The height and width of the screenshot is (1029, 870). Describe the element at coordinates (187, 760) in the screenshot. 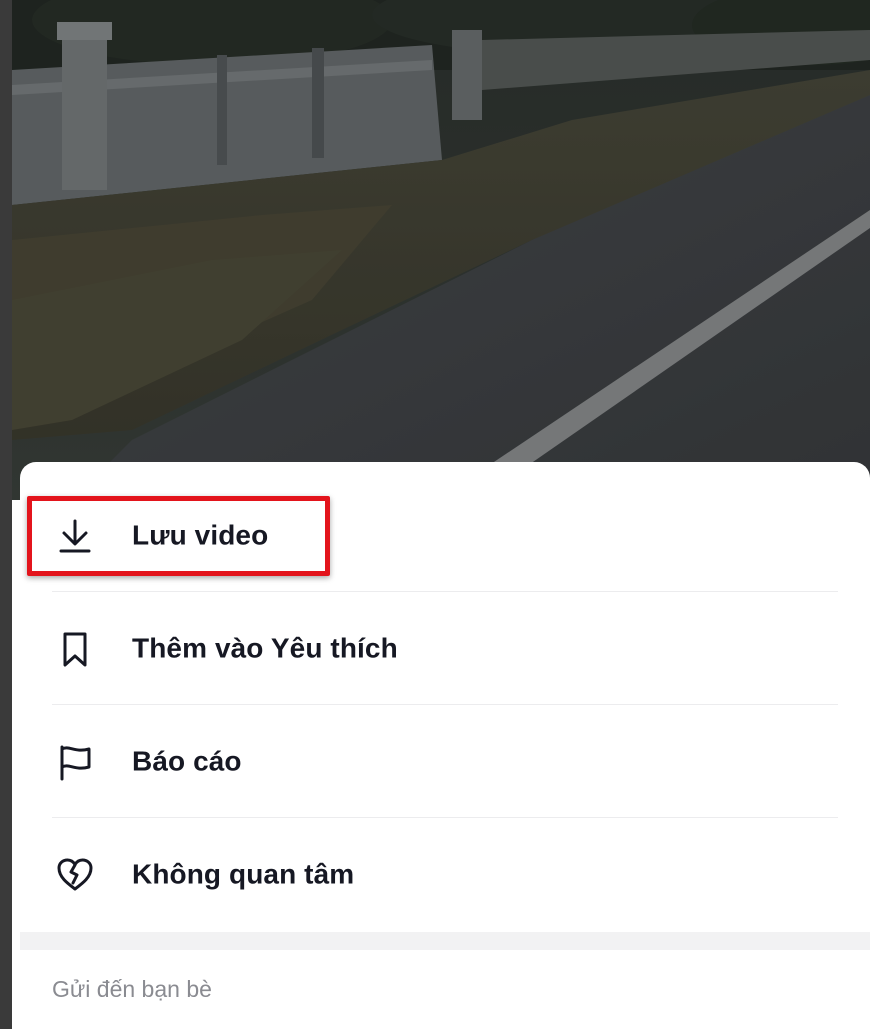

I see `menu-item-label: Báo cáo` at that location.